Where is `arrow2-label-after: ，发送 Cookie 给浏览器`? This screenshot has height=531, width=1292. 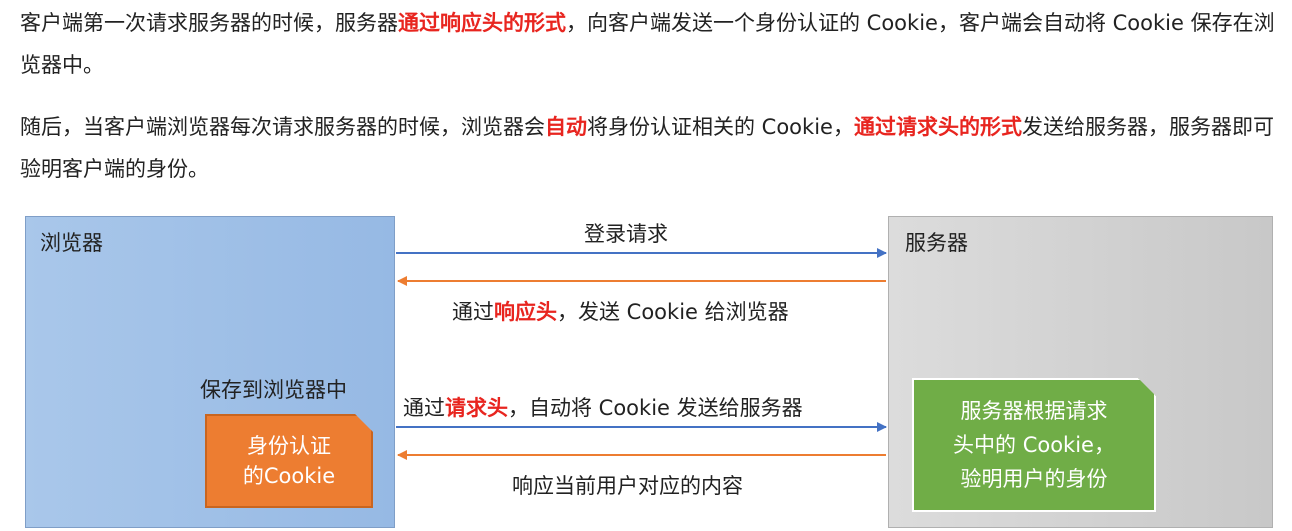
arrow2-label-after: ，发送 Cookie 给浏览器 is located at coordinates (673, 312).